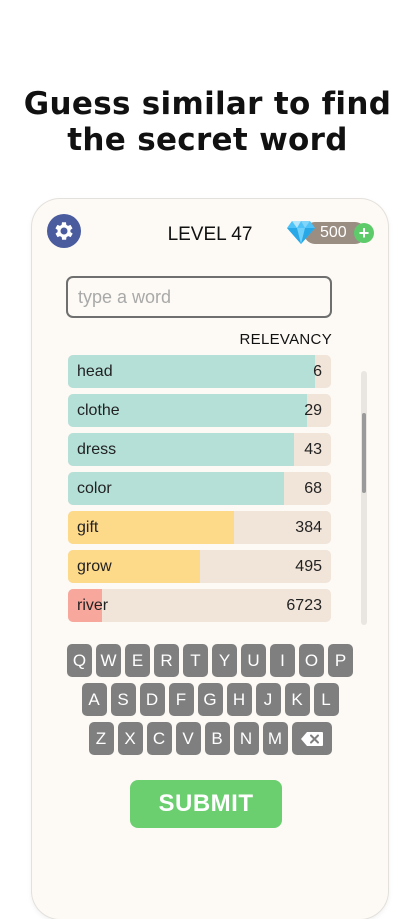 Image resolution: width=415 pixels, height=919 pixels. I want to click on add-gems-button: +, so click(364, 233).